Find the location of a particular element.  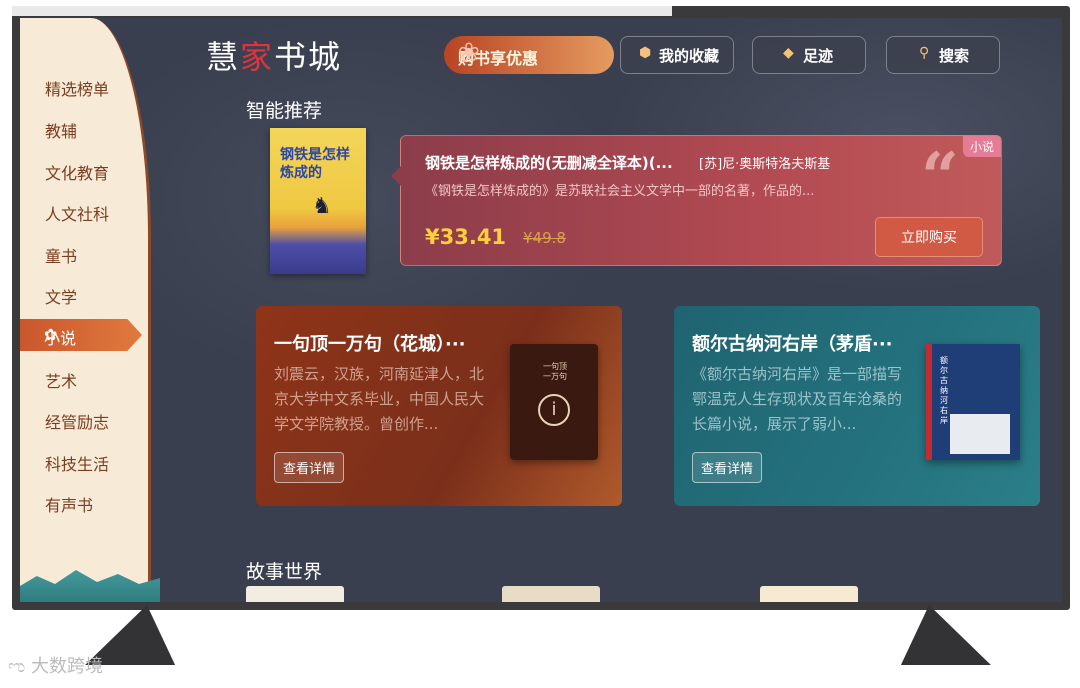

hexagon-icon: ⬢ is located at coordinates (645, 53).